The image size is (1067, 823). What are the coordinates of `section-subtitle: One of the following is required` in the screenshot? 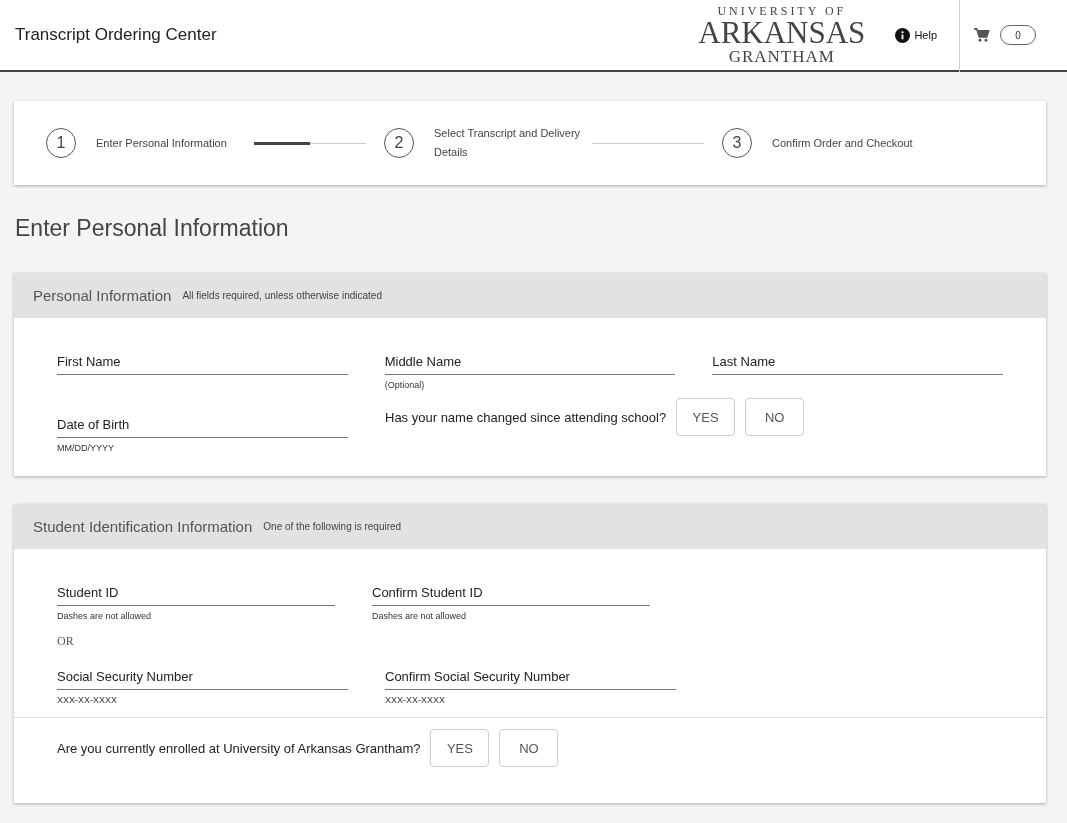 It's located at (332, 526).